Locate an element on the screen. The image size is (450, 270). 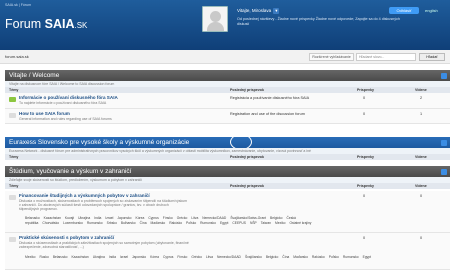
breadcrumb: forum.saia.sk is located at coordinates (17, 56).